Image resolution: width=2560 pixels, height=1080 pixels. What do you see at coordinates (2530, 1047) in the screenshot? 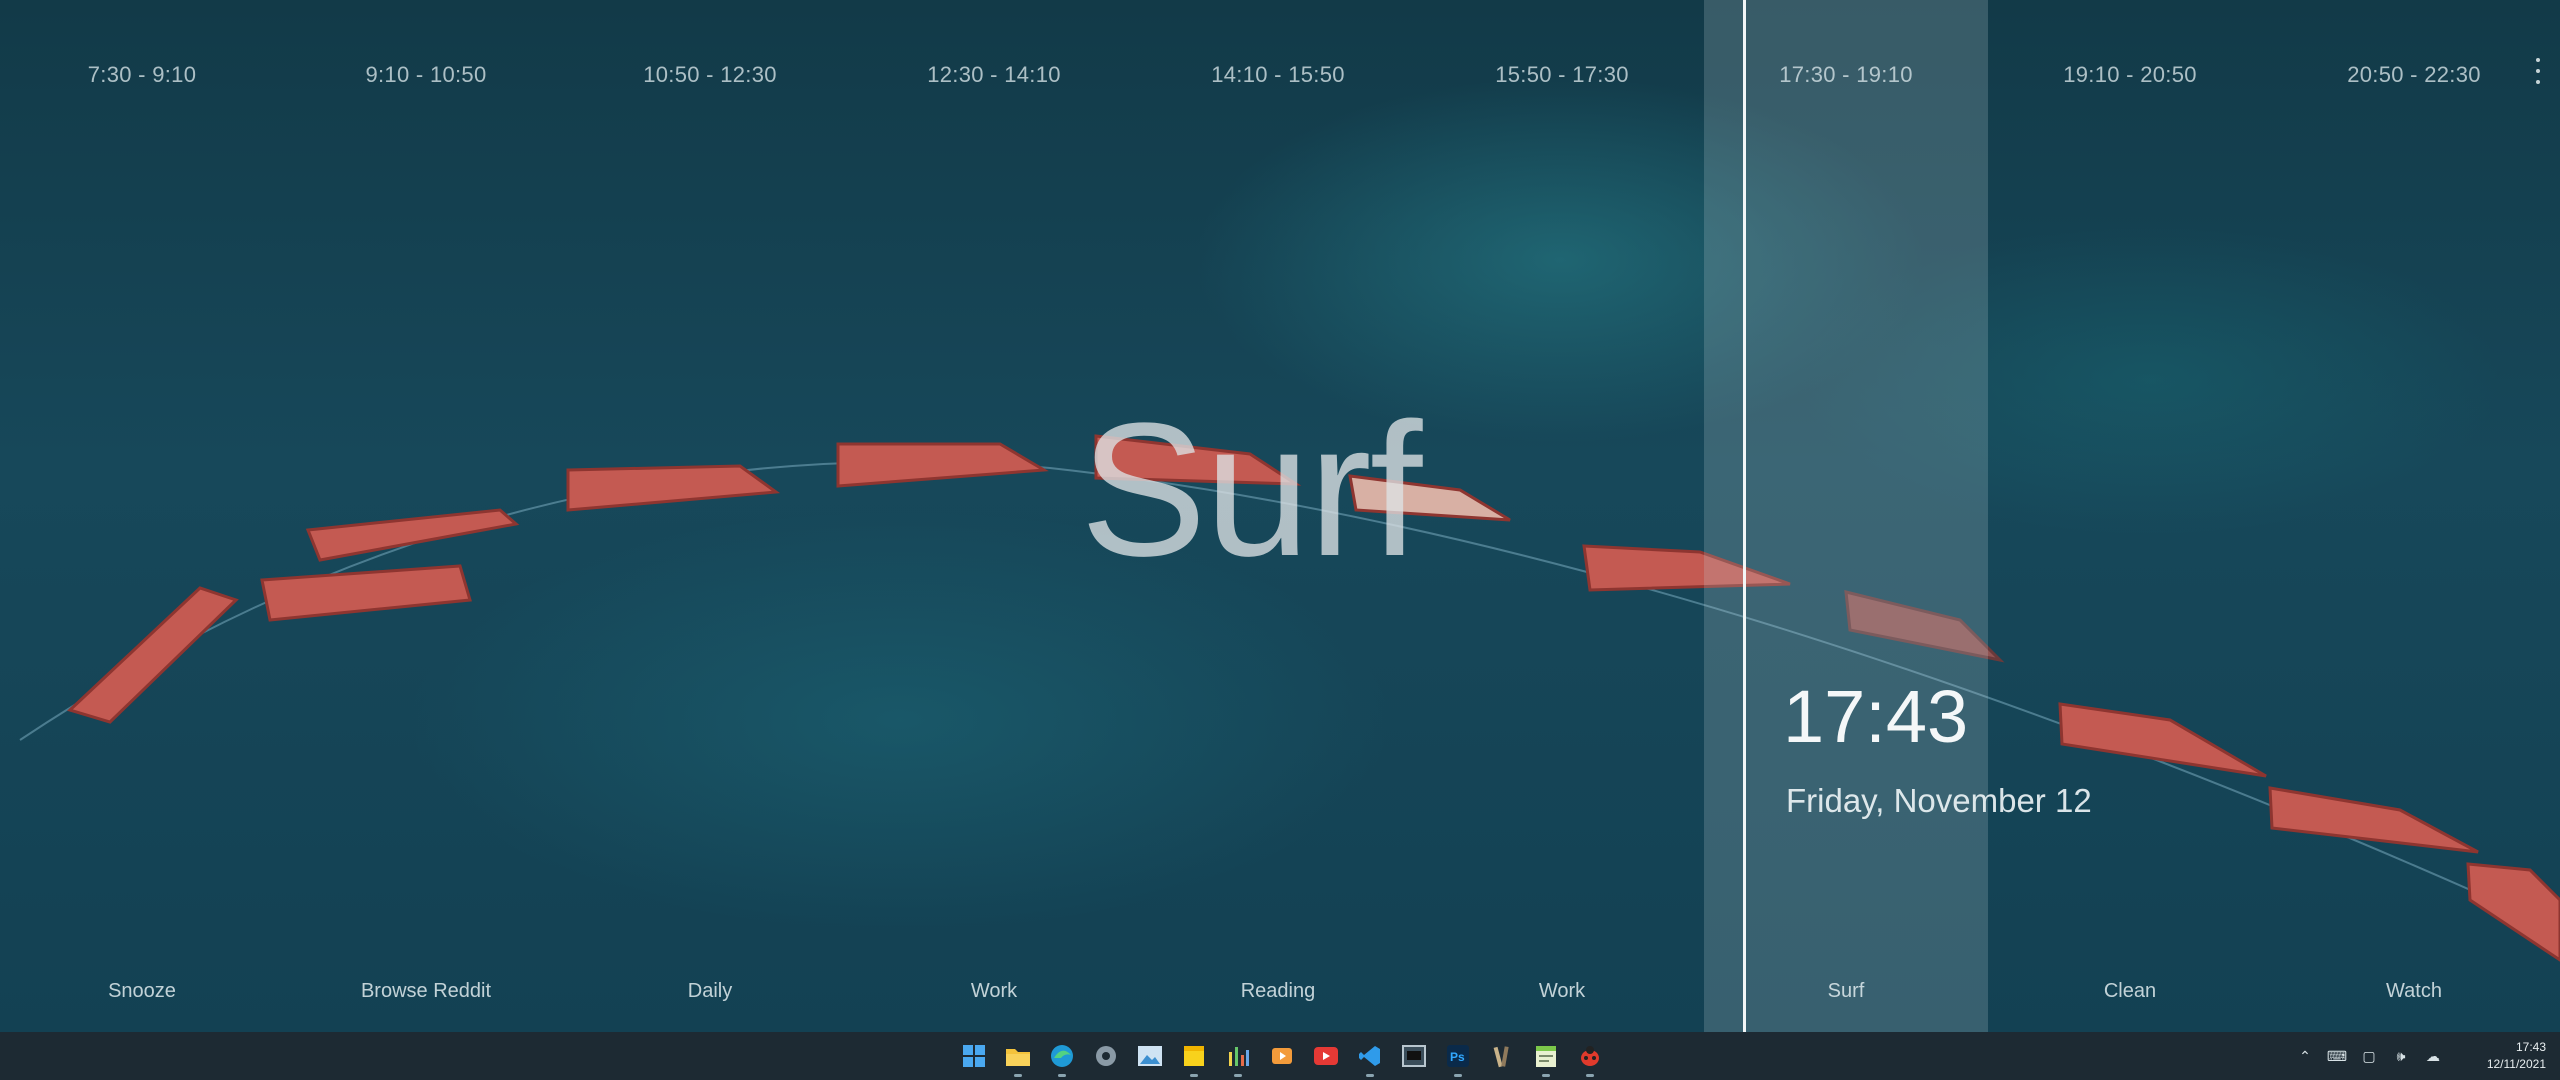
I see `system-time: 17:43` at bounding box center [2530, 1047].